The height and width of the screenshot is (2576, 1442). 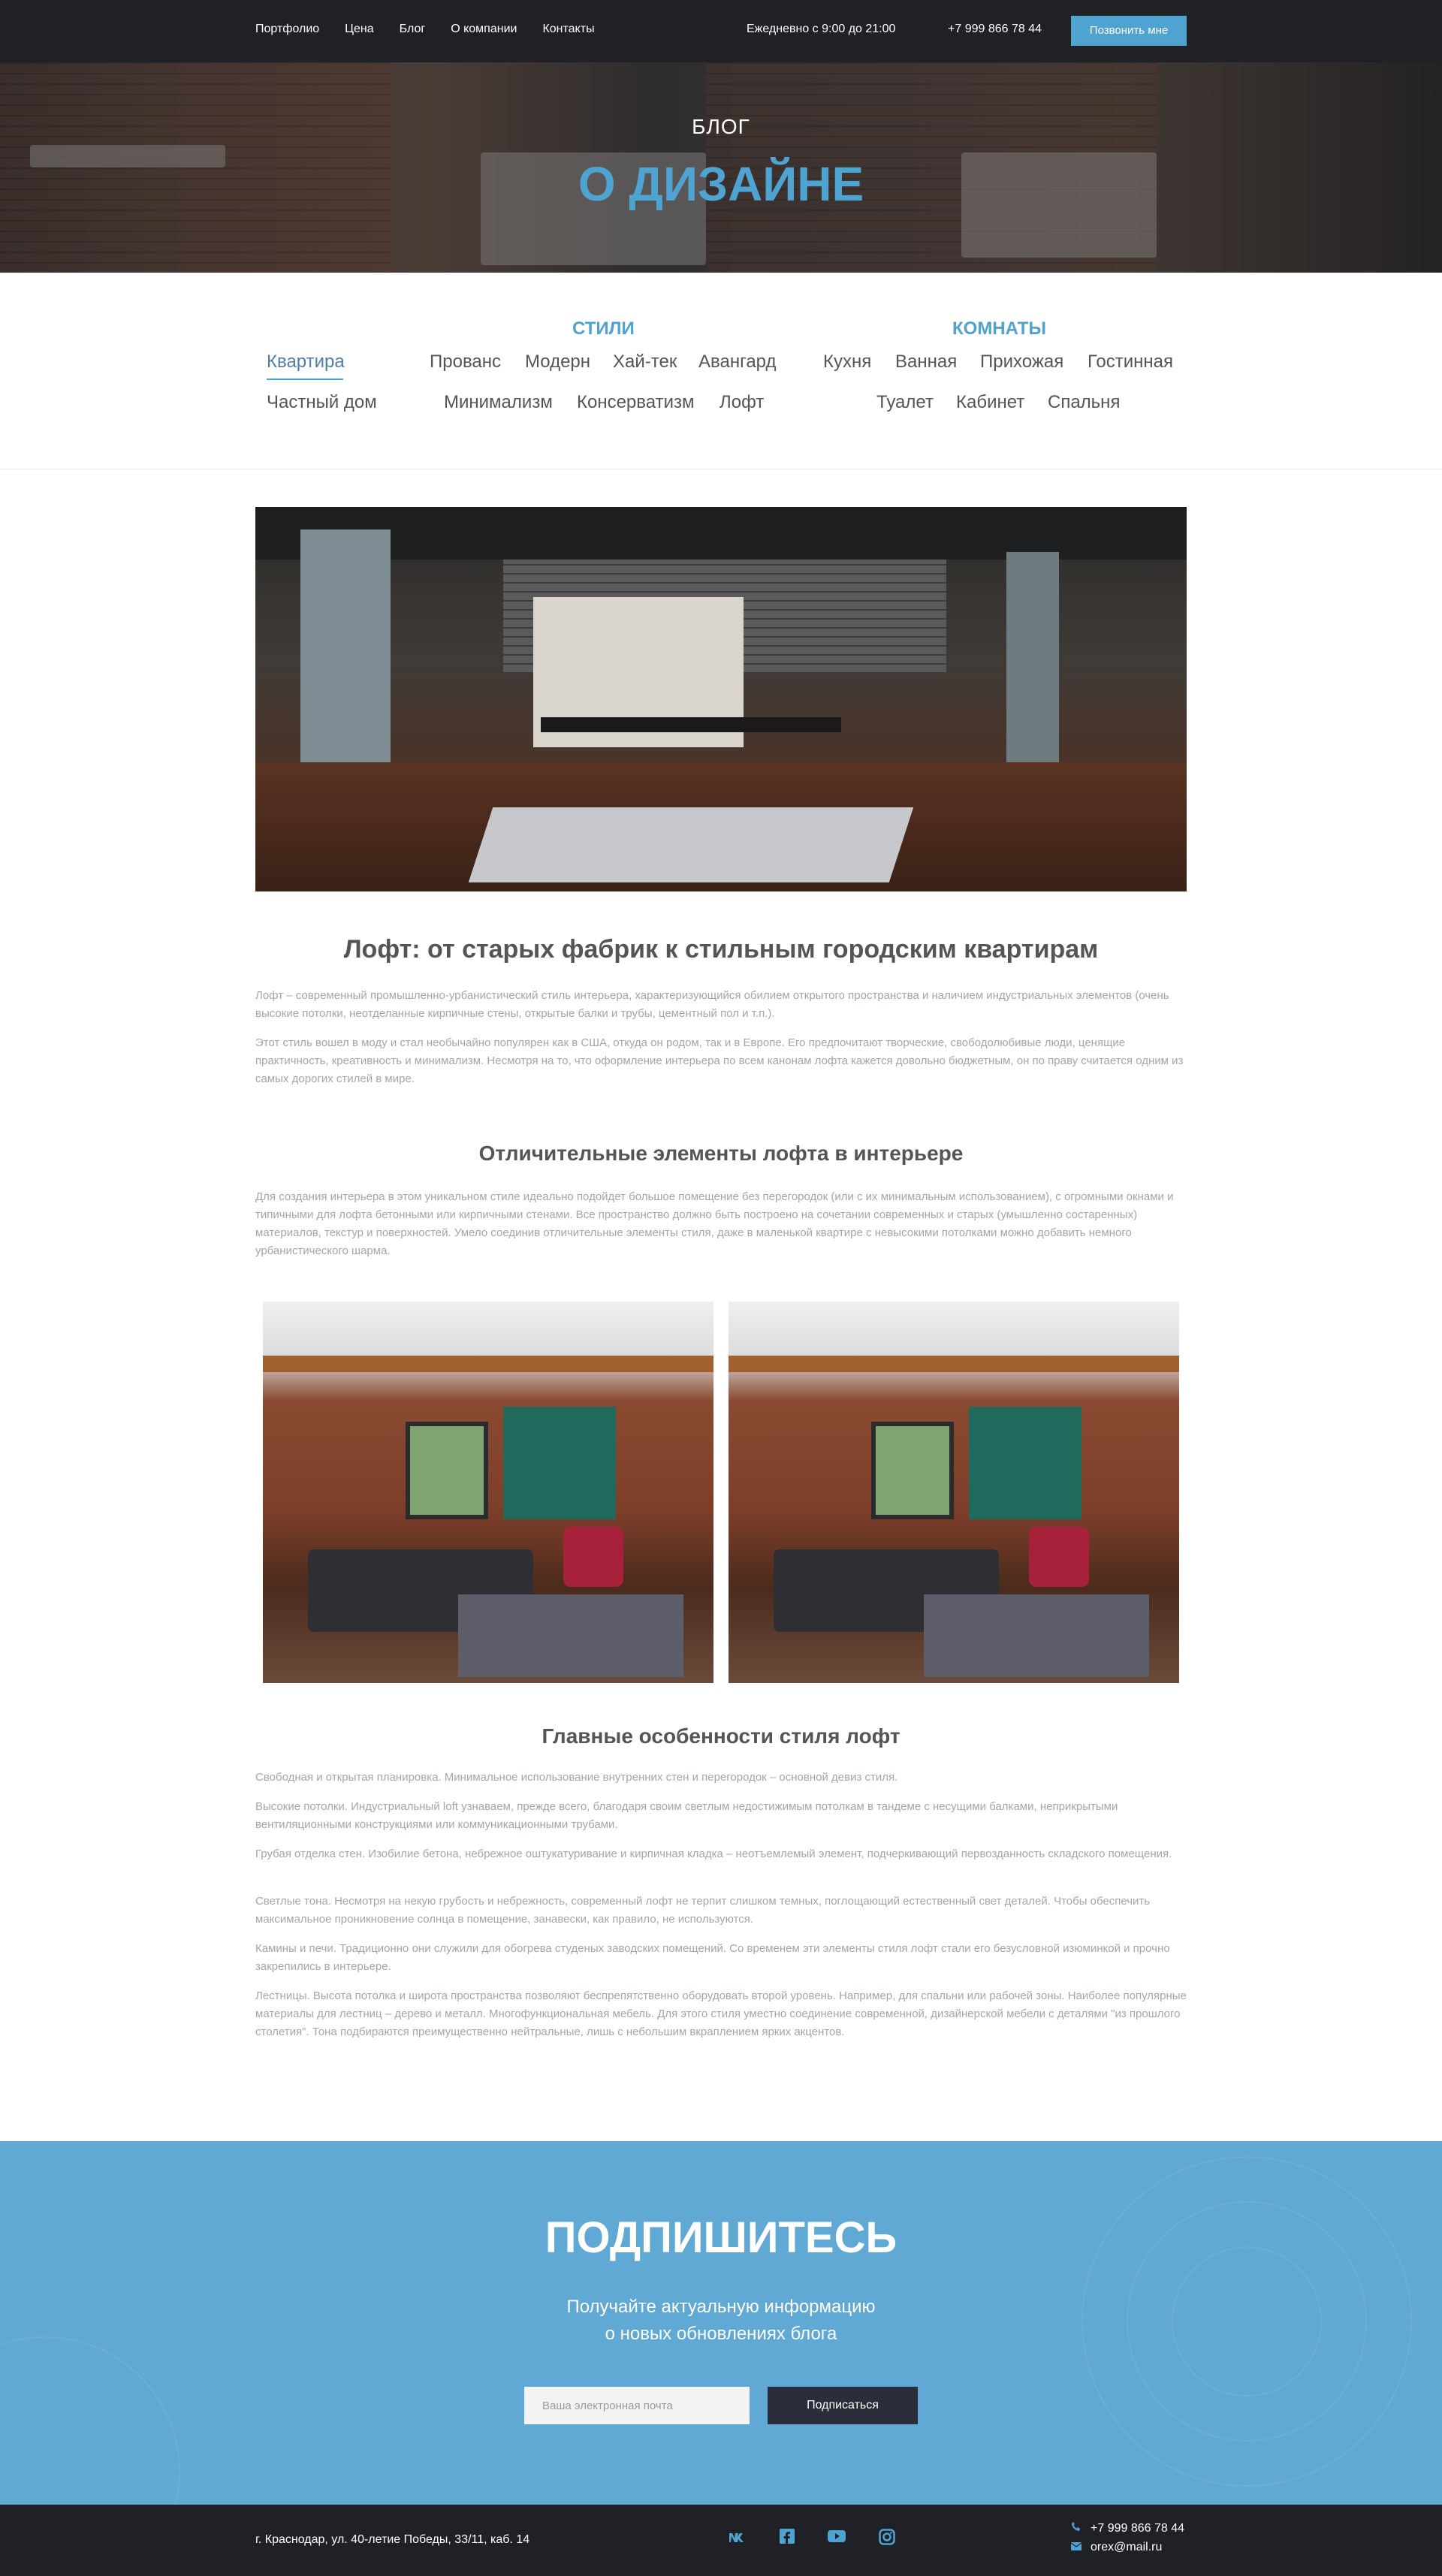 I want to click on subscribe-button: Подписаться, so click(x=843, y=2405).